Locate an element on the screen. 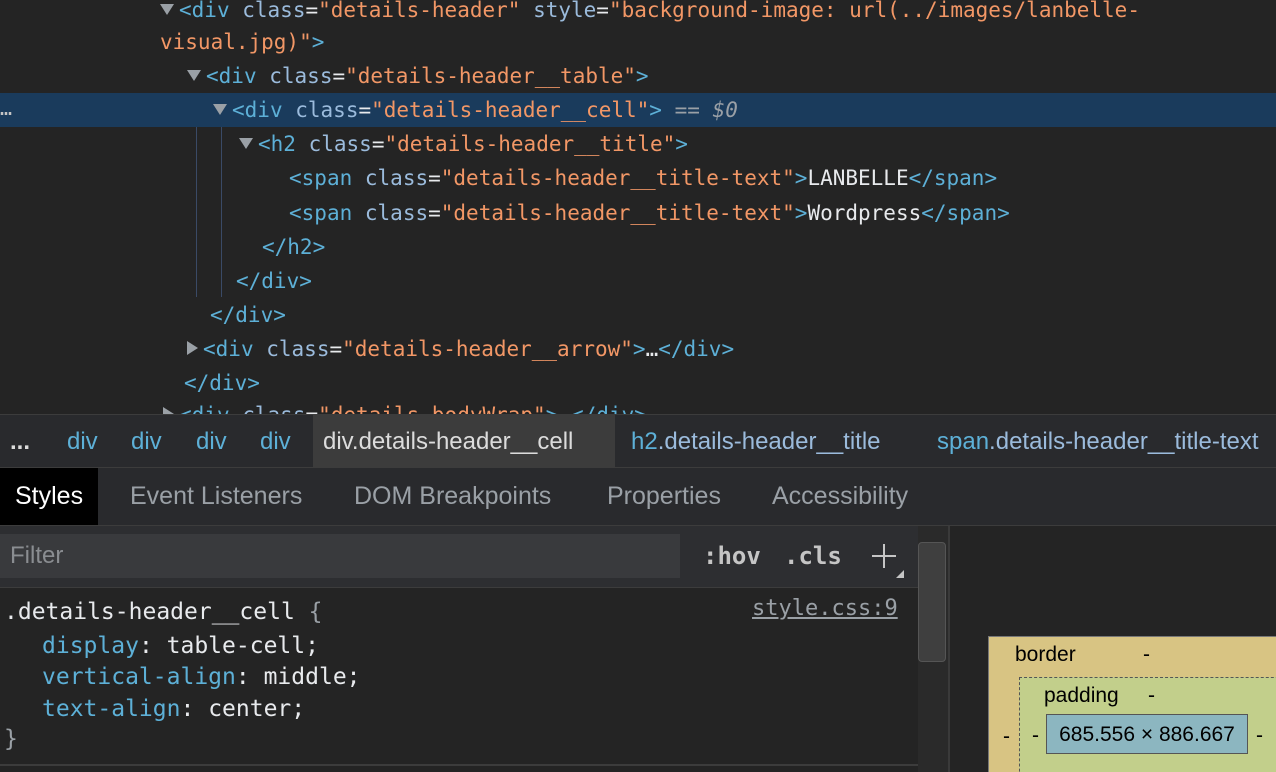  dom-node-h2-close: </h2> is located at coordinates (293, 247).